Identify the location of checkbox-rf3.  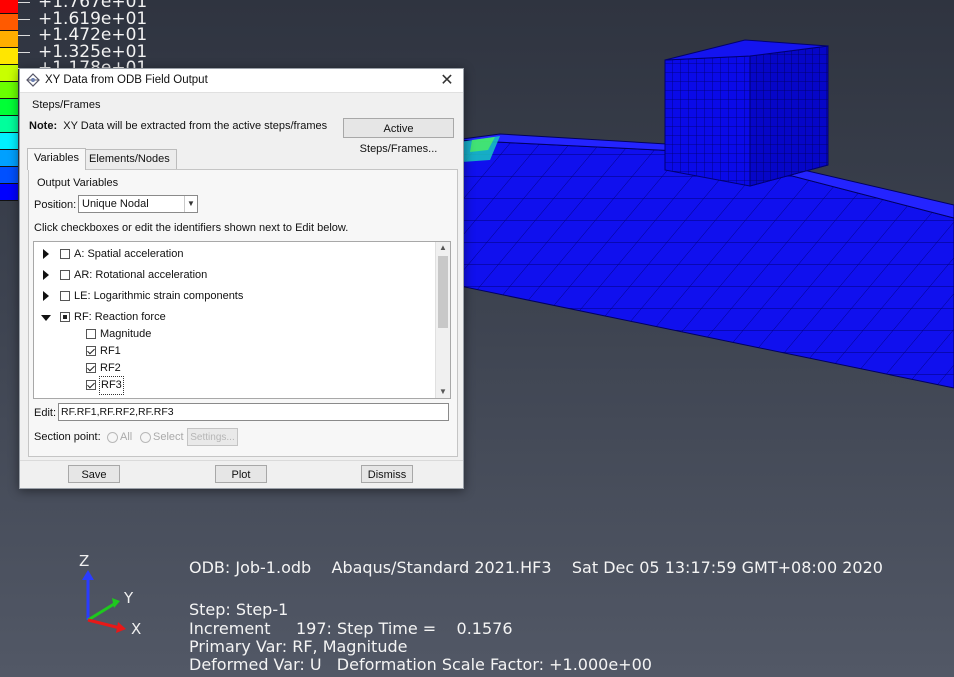
(91, 385).